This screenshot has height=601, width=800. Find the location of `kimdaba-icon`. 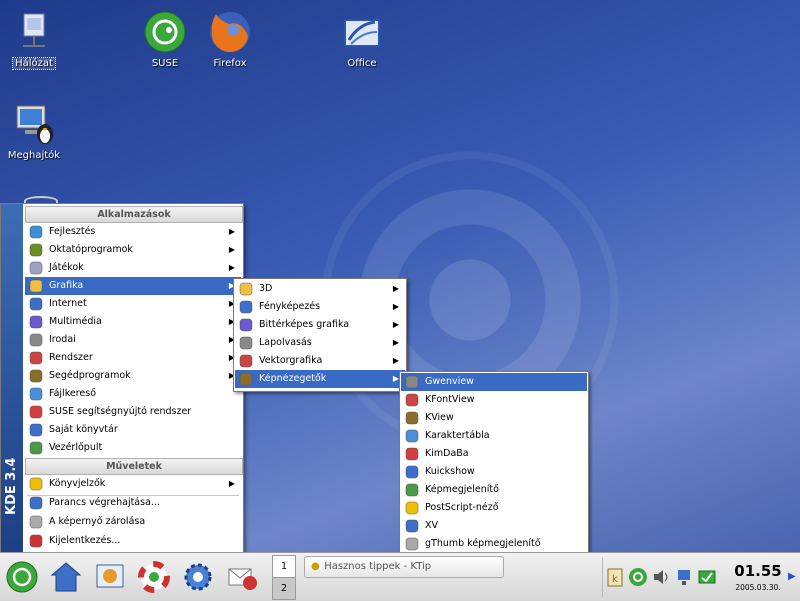

kimdaba-icon is located at coordinates (412, 454).